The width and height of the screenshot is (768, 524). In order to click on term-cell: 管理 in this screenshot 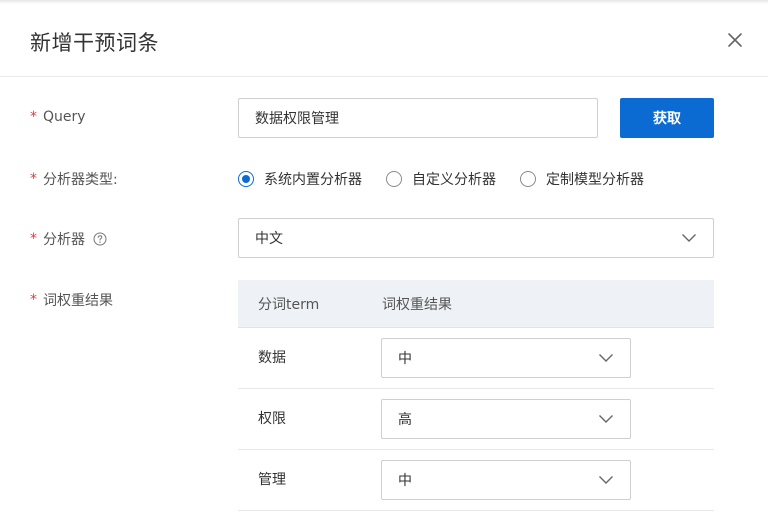, I will do `click(272, 480)`.